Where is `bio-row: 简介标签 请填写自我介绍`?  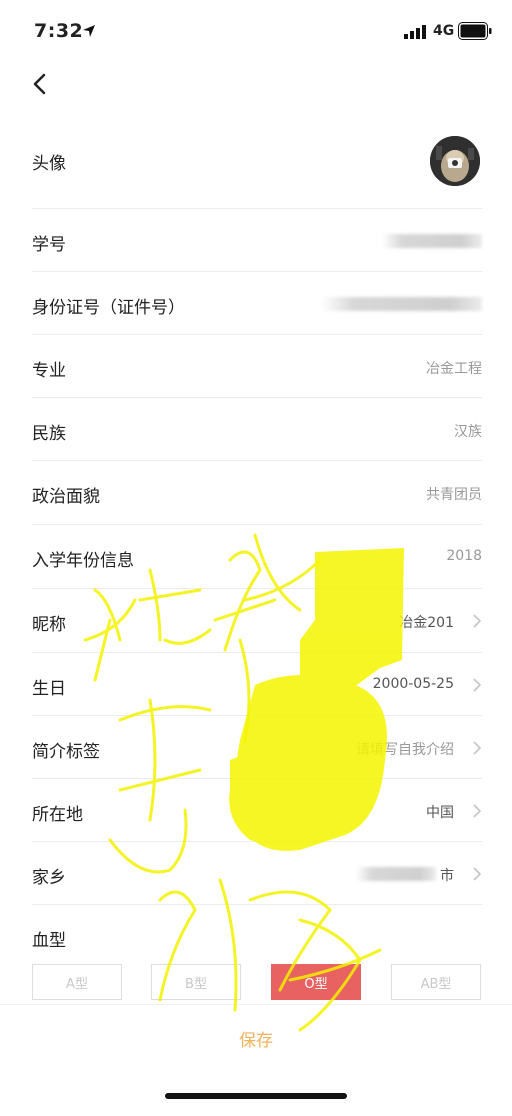
bio-row: 简介标签 请填写自我介绍 is located at coordinates (257, 747).